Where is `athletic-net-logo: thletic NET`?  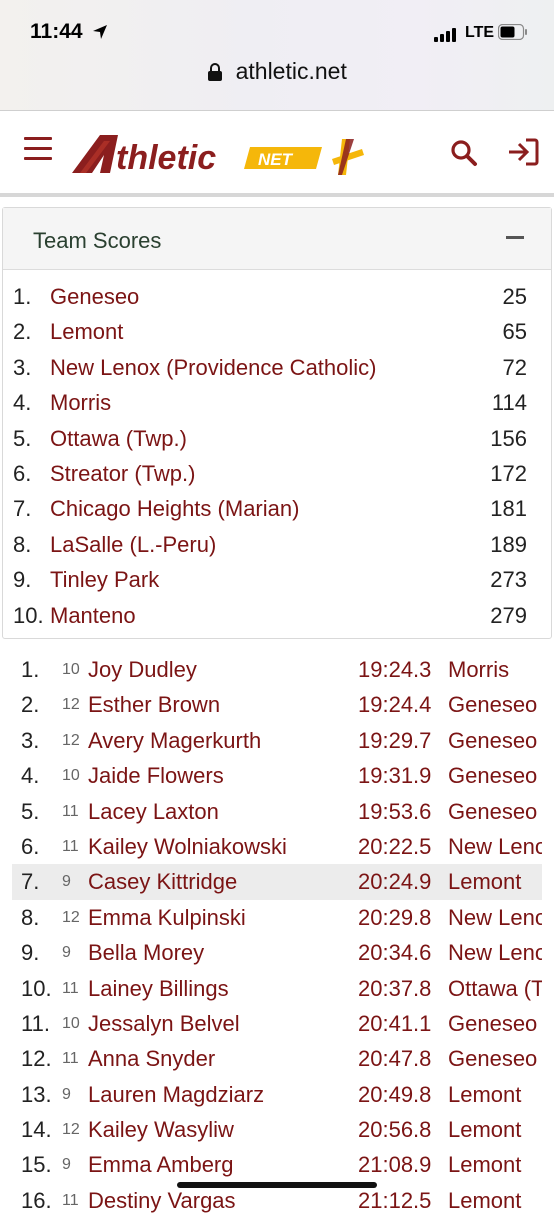
athletic-net-logo: thletic NET is located at coordinates (220, 154).